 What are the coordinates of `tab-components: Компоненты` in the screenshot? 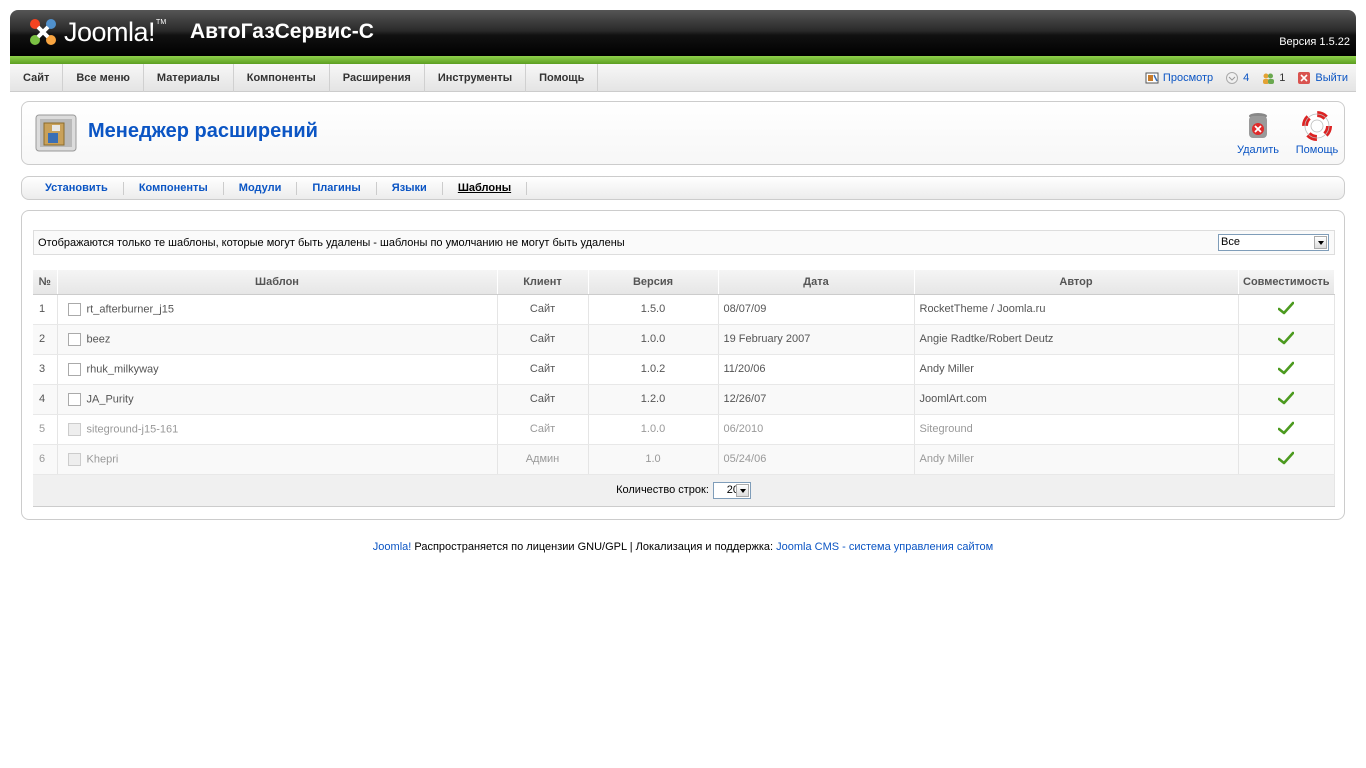 It's located at (174, 188).